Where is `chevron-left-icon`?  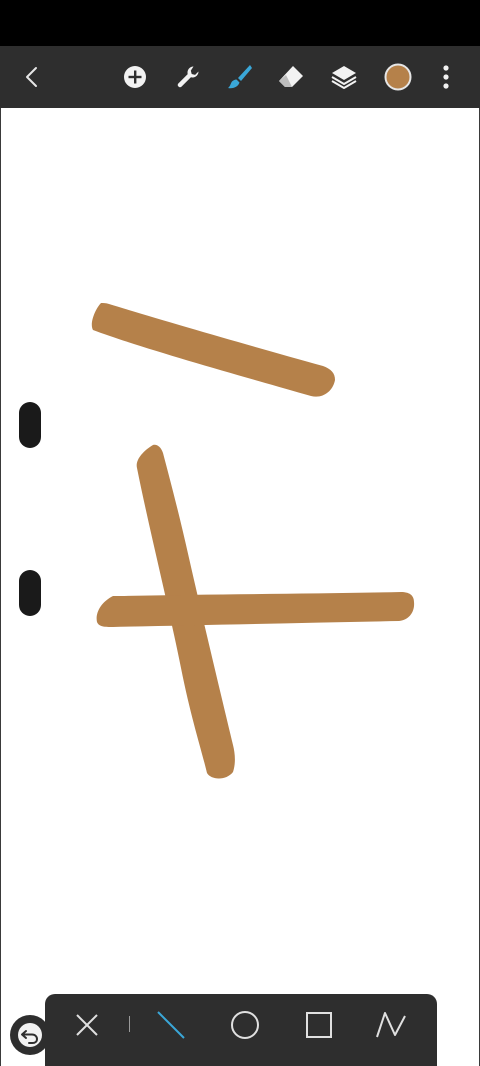
chevron-left-icon is located at coordinates (31, 77).